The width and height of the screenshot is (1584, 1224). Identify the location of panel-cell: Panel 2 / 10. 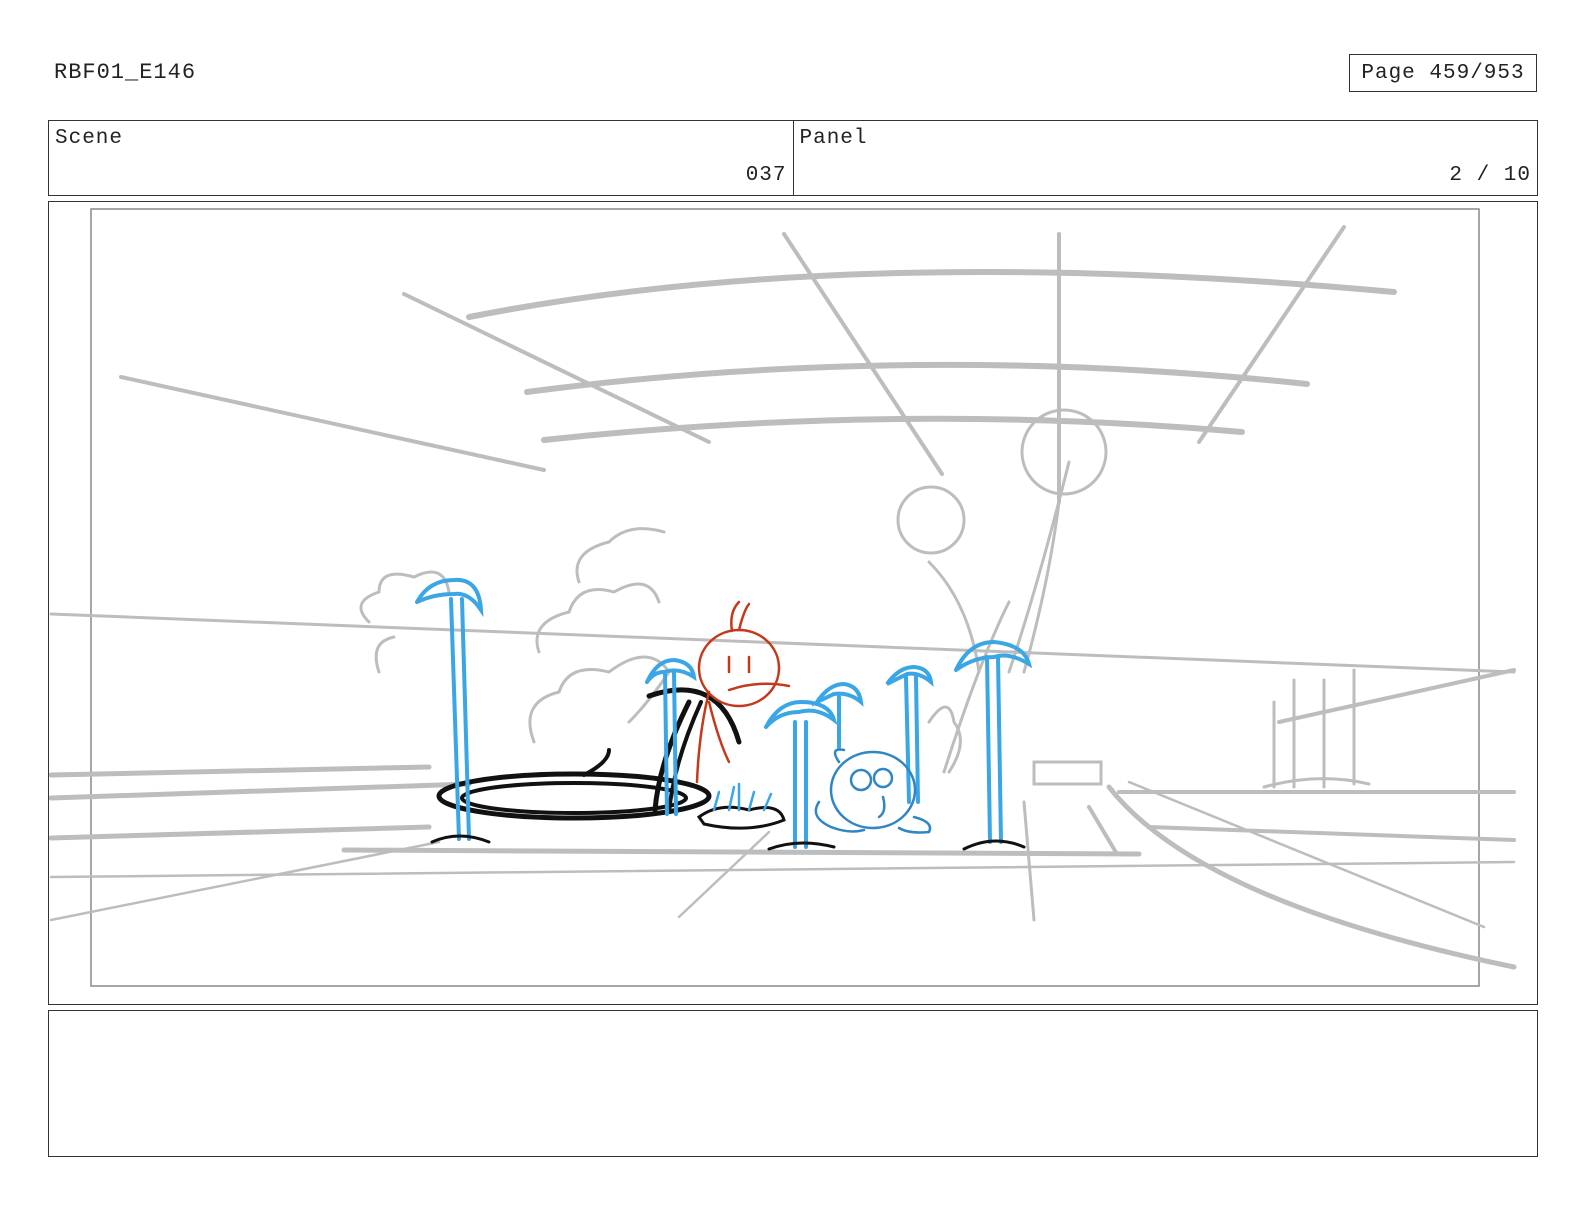
(1165, 158).